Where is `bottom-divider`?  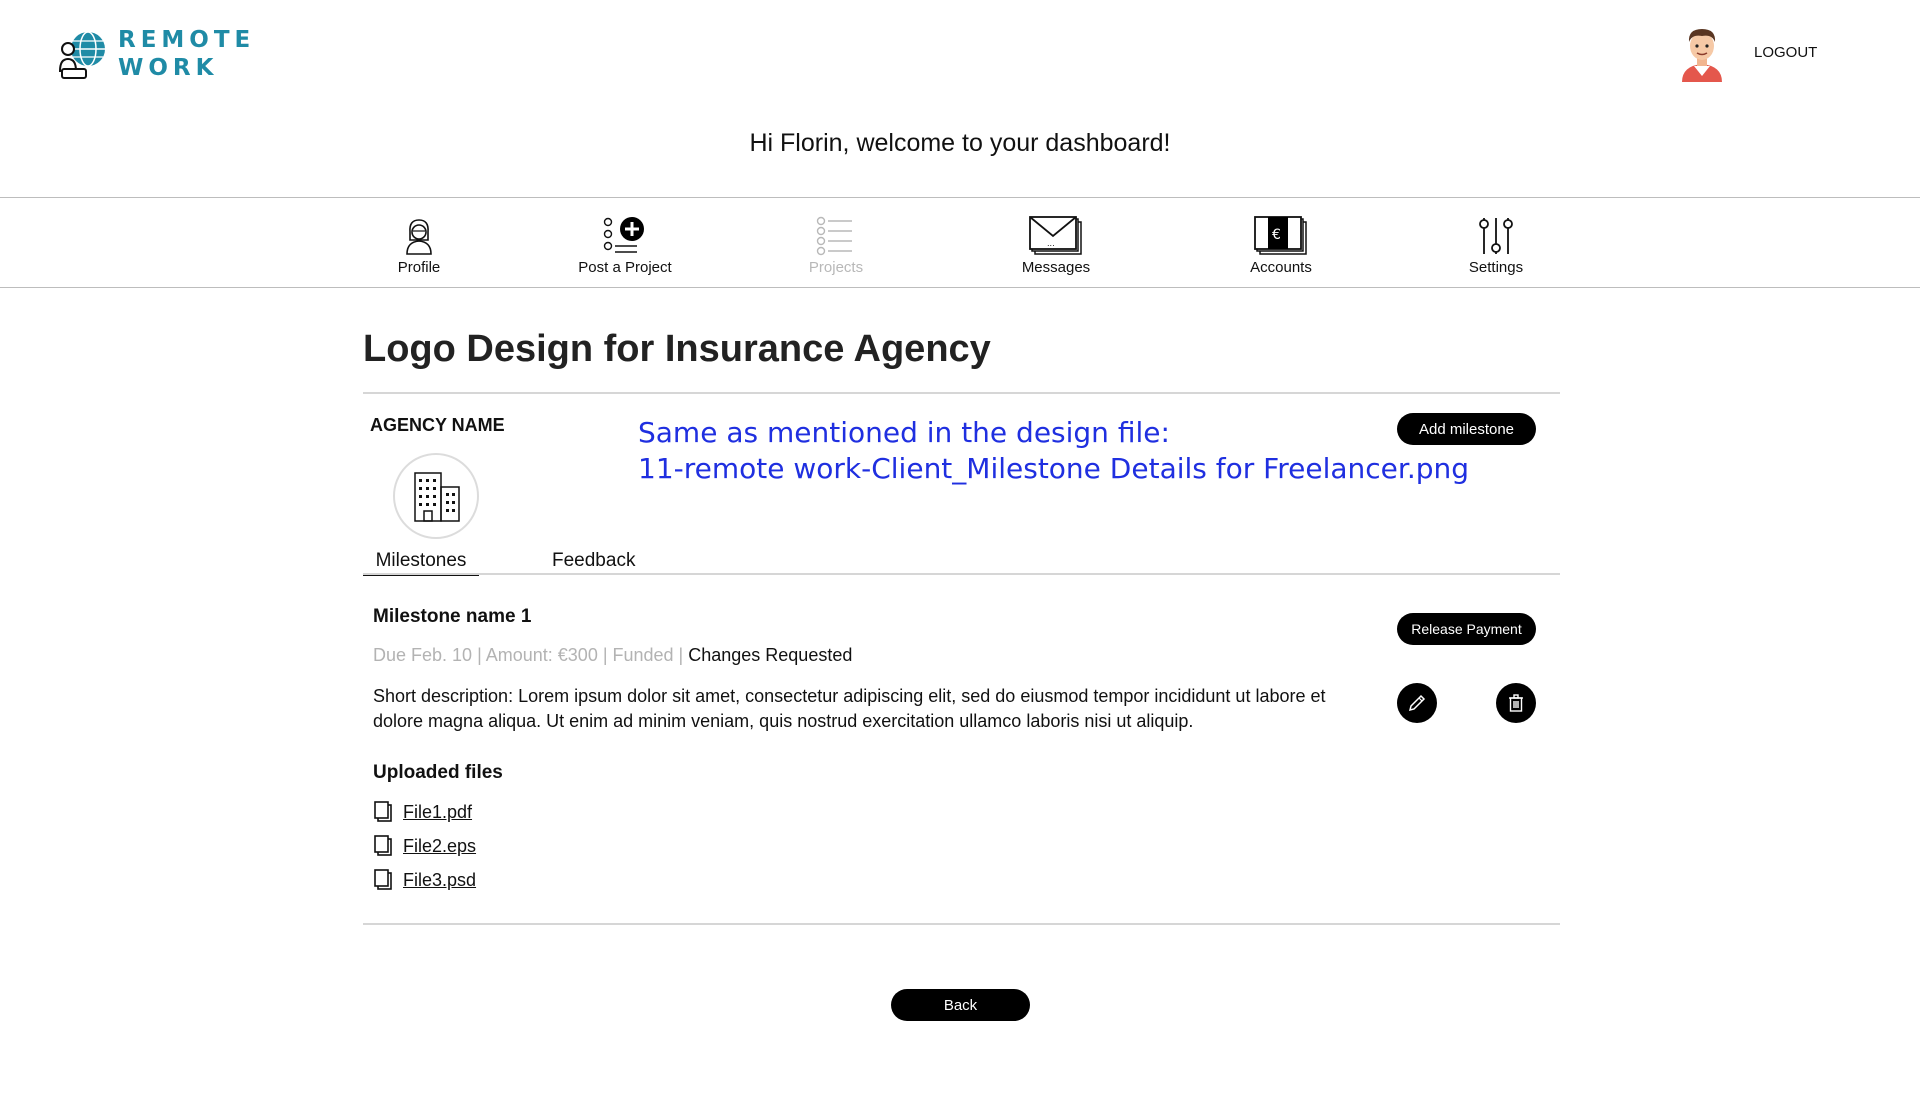 bottom-divider is located at coordinates (961, 924).